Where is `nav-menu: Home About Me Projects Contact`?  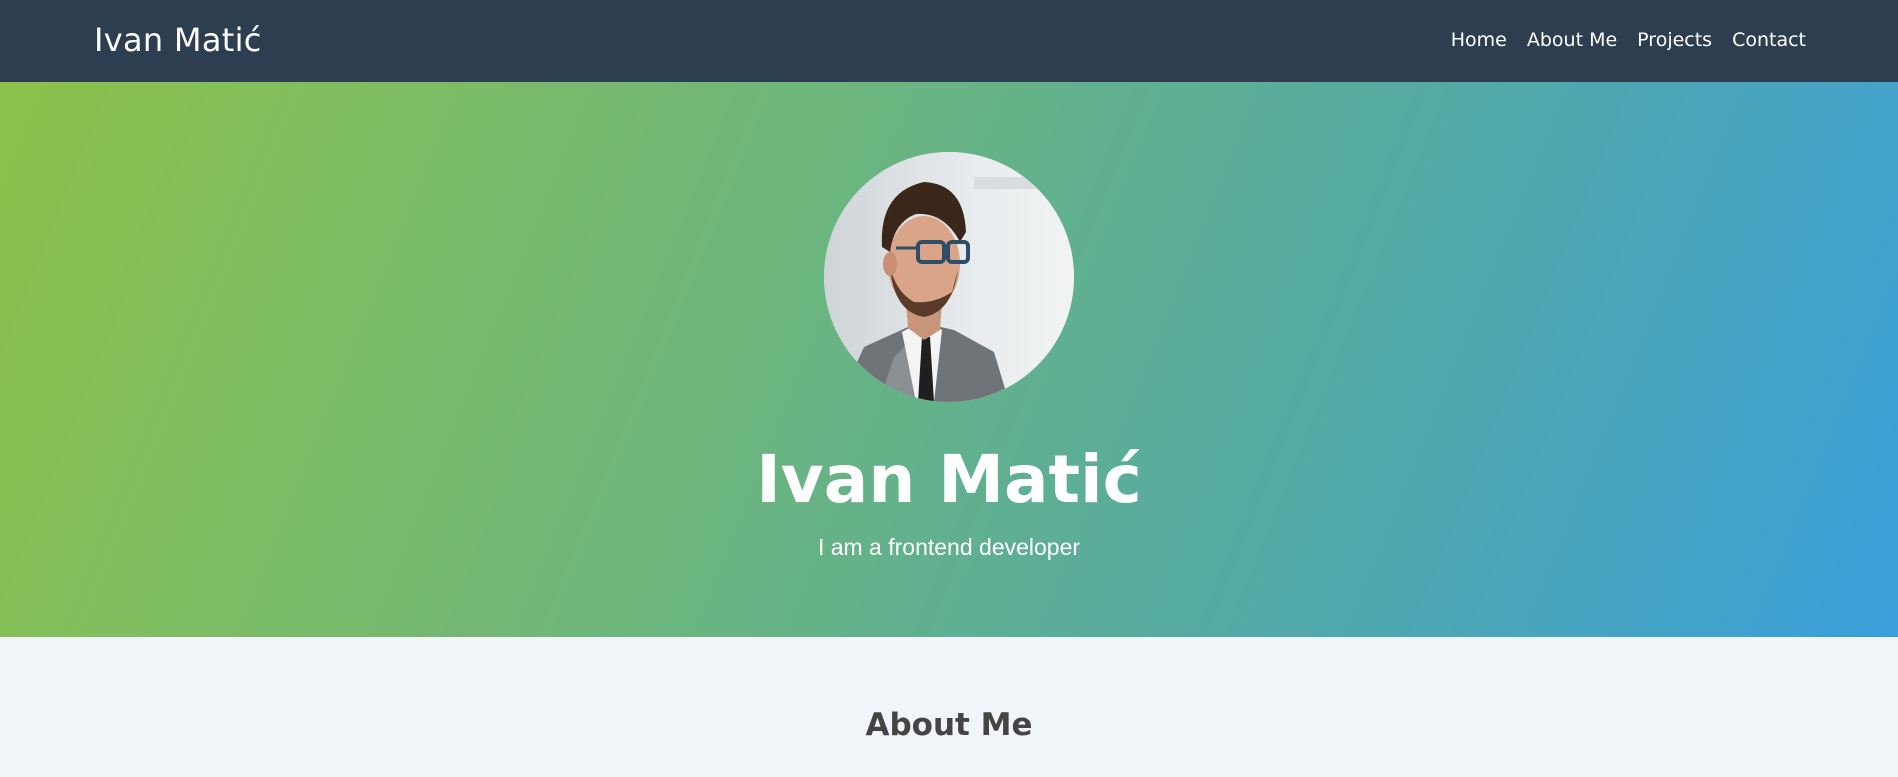 nav-menu: Home About Me Projects Contact is located at coordinates (1628, 40).